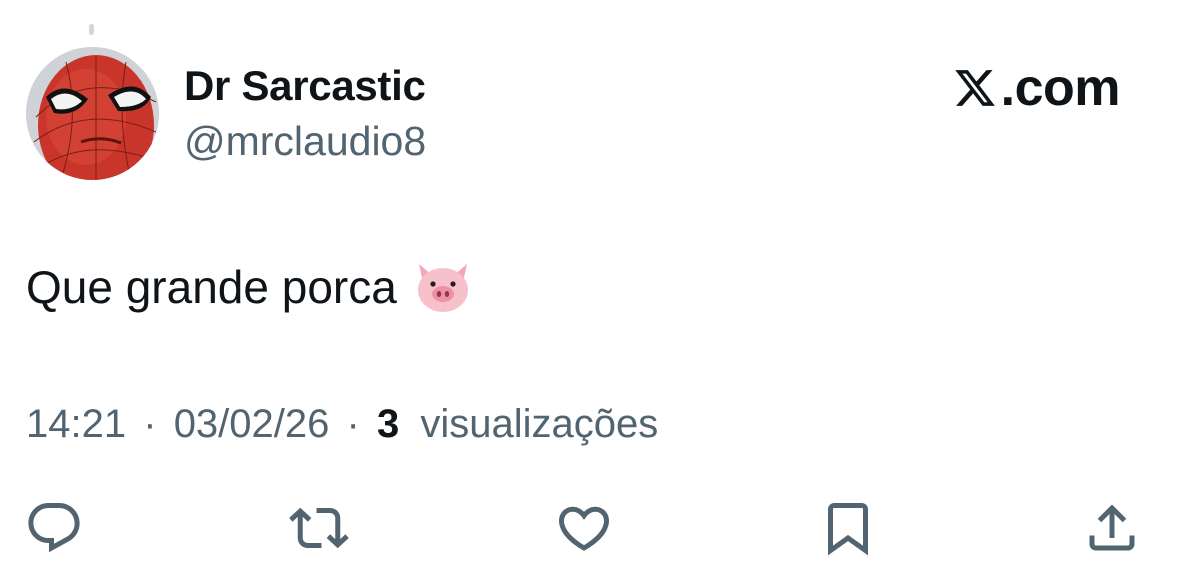 This screenshot has height=566, width=1178. What do you see at coordinates (1060, 88) in the screenshot?
I see `brand-domain-suffix: .com` at bounding box center [1060, 88].